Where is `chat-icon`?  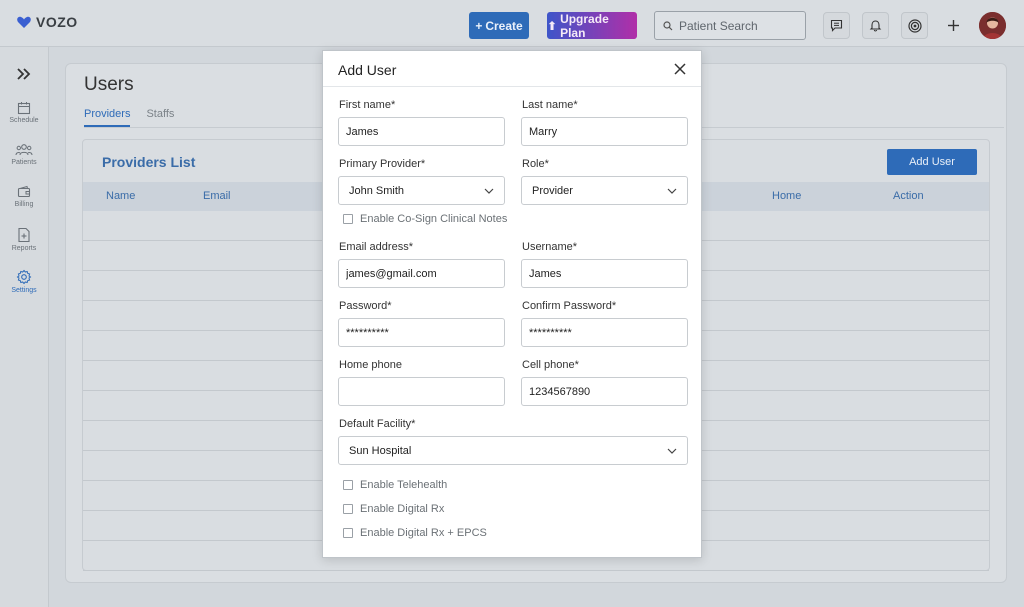 chat-icon is located at coordinates (836, 25).